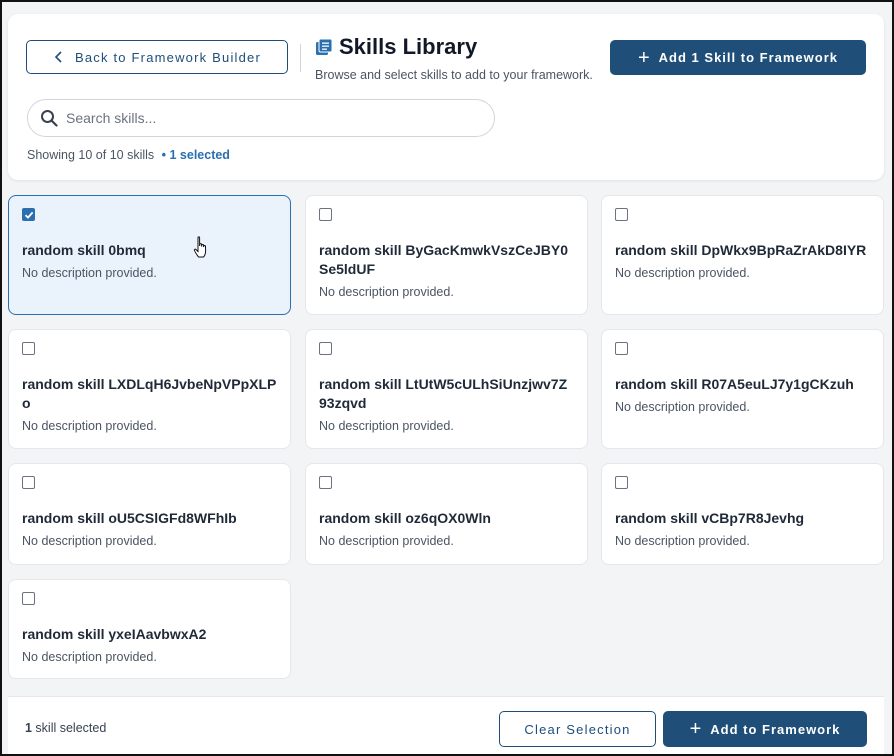 The width and height of the screenshot is (894, 756). What do you see at coordinates (443, 393) in the screenshot?
I see `skill-name: random skill LtUtW5cULhSiUnzjwv7Z93zqvd` at bounding box center [443, 393].